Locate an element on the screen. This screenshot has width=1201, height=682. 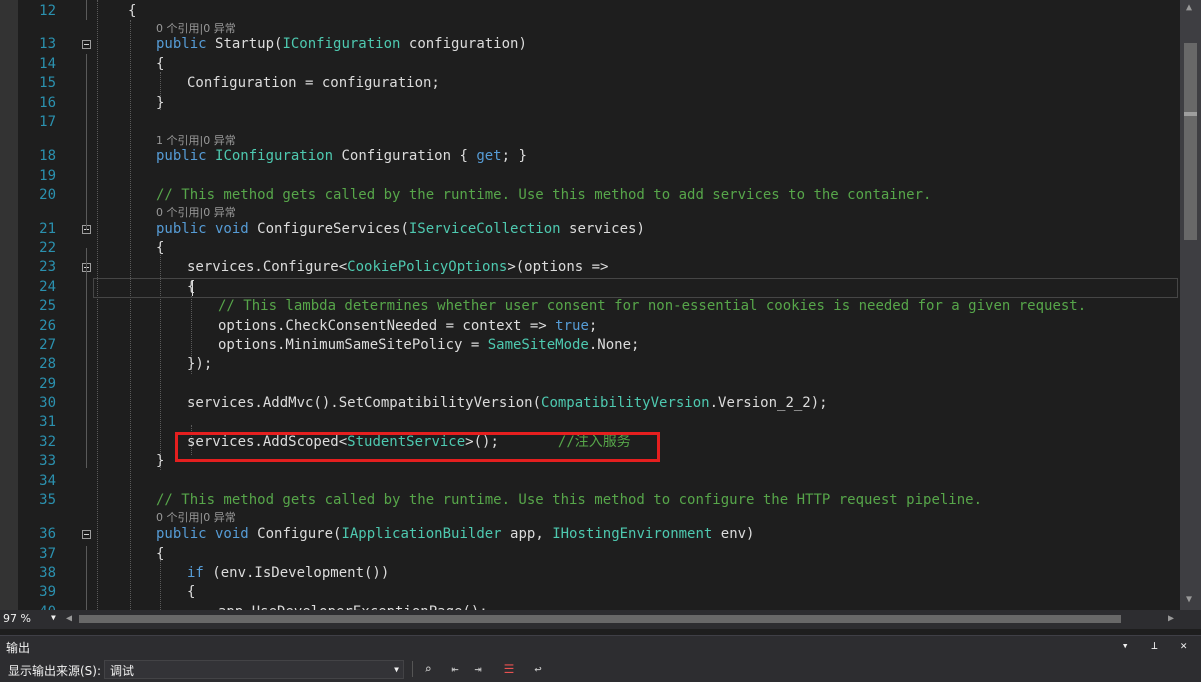
output-panel-title: 输出 is located at coordinates (18, 648).